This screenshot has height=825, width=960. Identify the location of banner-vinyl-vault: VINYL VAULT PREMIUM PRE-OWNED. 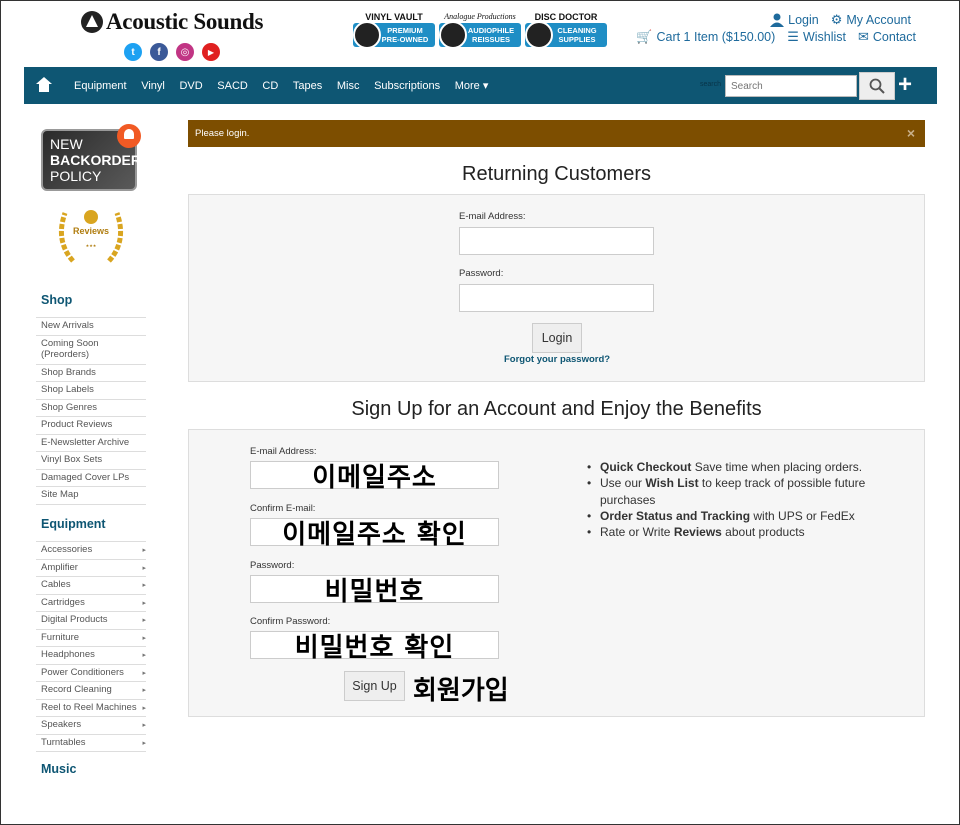
(394, 30).